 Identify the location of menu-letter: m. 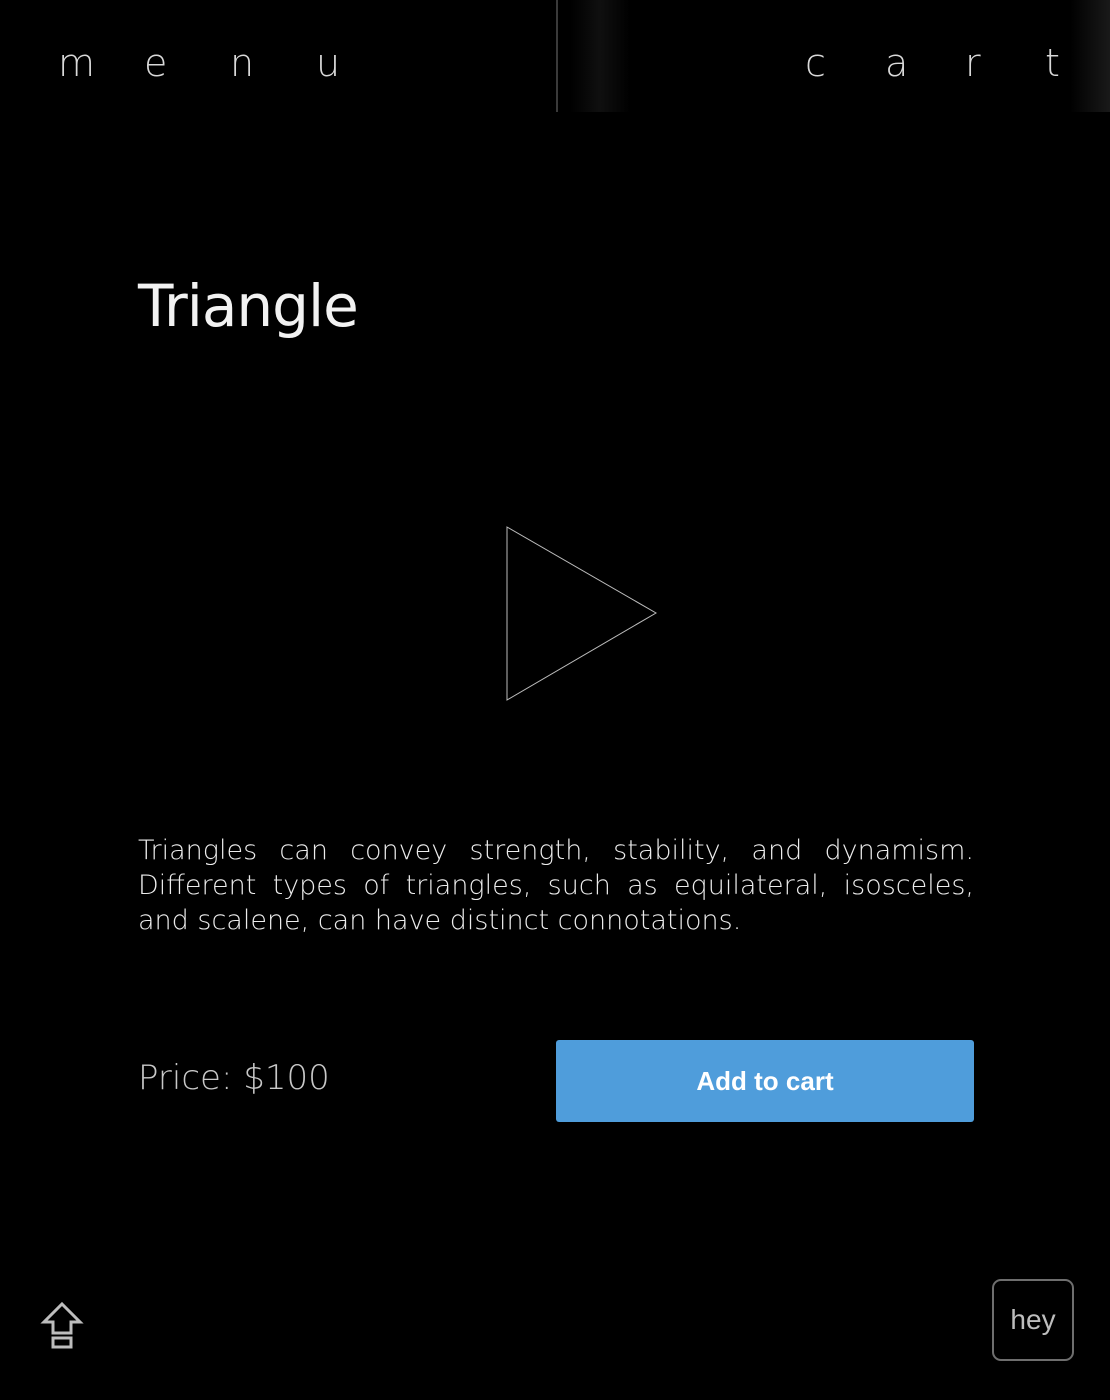
(77, 63).